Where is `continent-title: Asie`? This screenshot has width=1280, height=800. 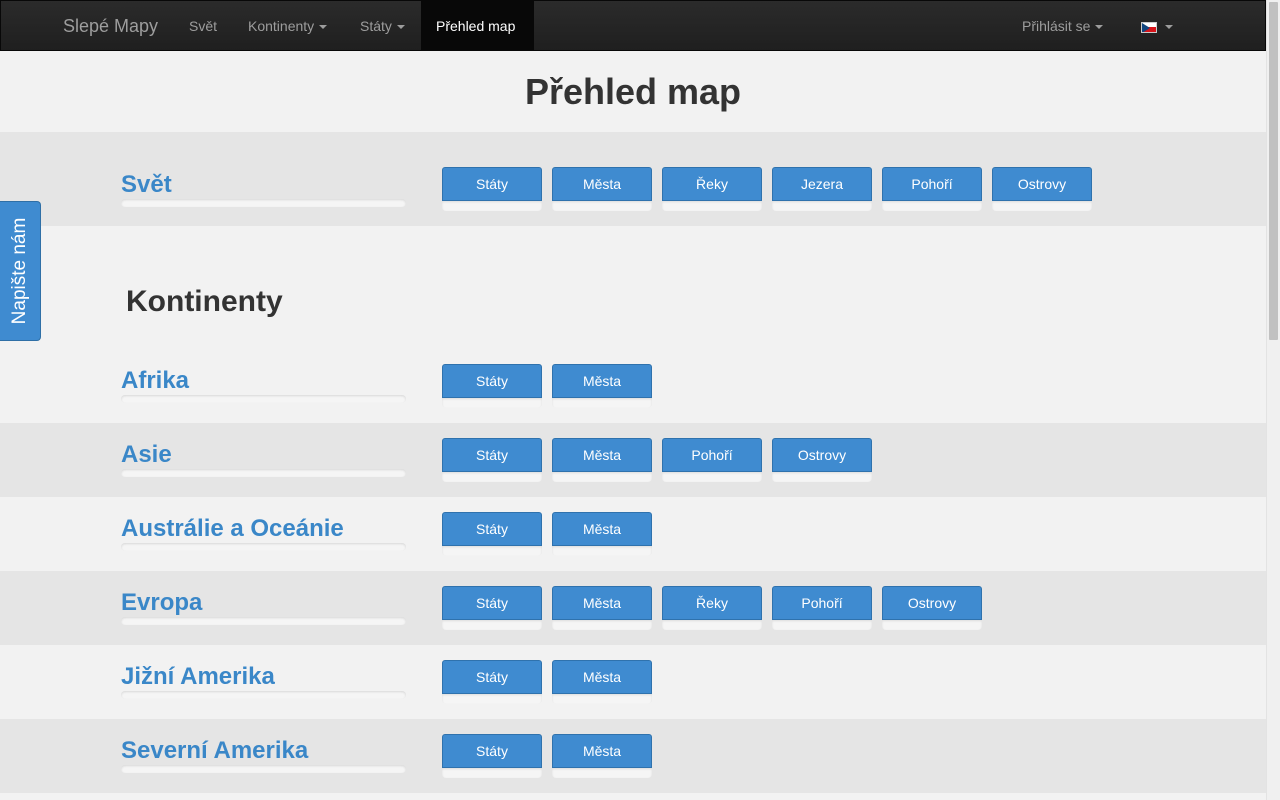 continent-title: Asie is located at coordinates (146, 455).